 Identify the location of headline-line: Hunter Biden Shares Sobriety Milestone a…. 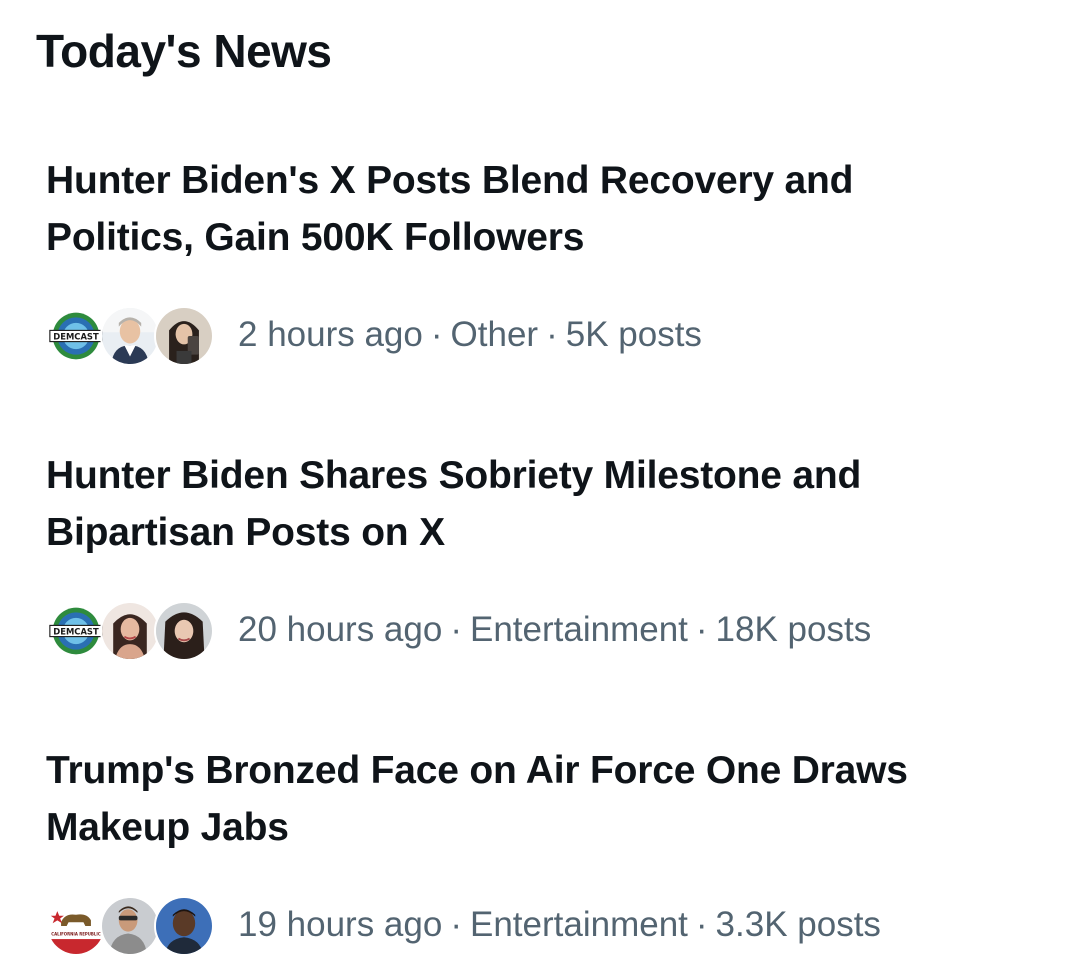
(454, 475).